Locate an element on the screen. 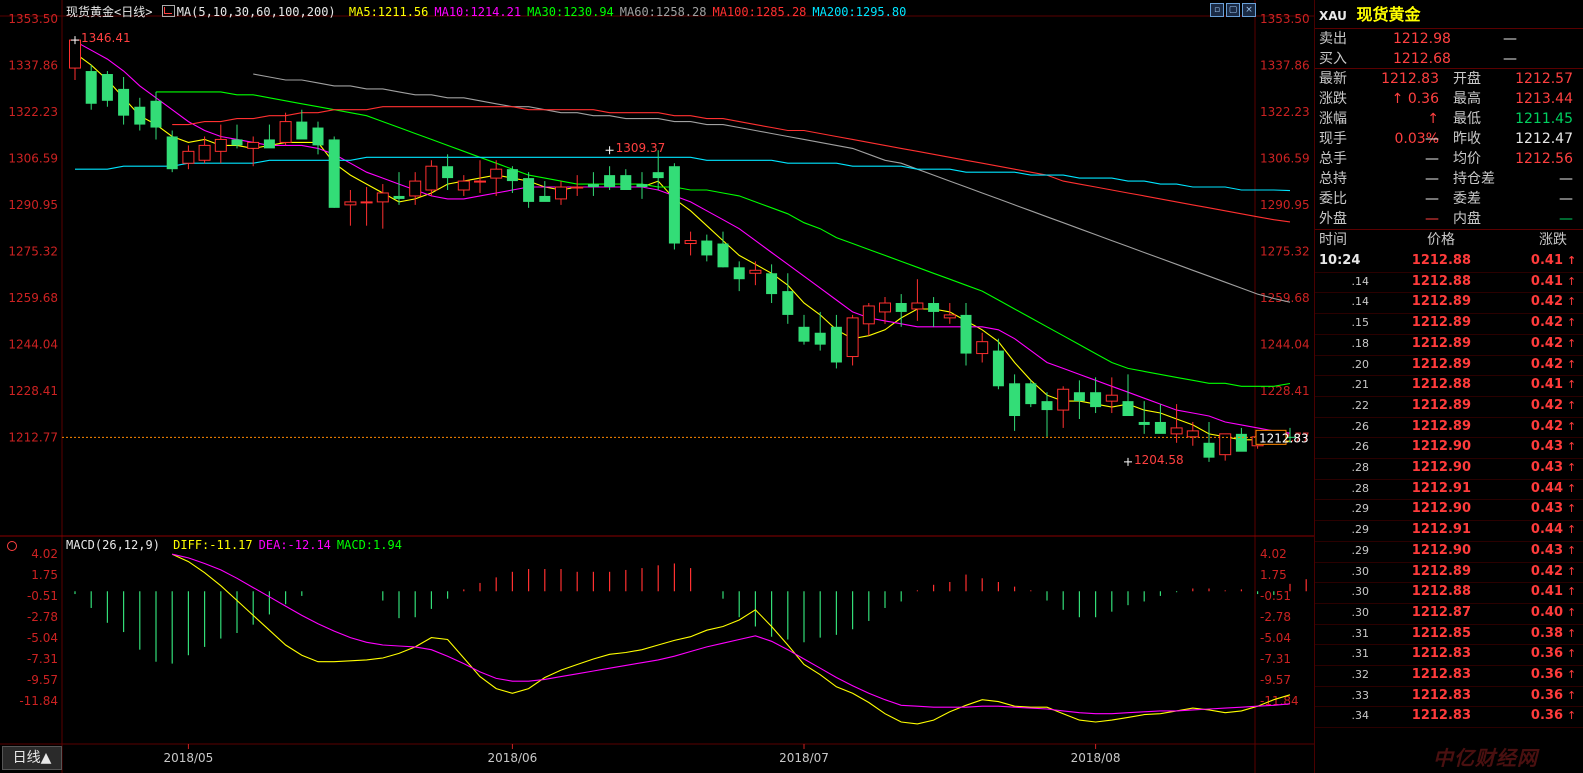  quote-row: 涨跌 ↑ 0.36 最高 1213.44 is located at coordinates (1450, 99).